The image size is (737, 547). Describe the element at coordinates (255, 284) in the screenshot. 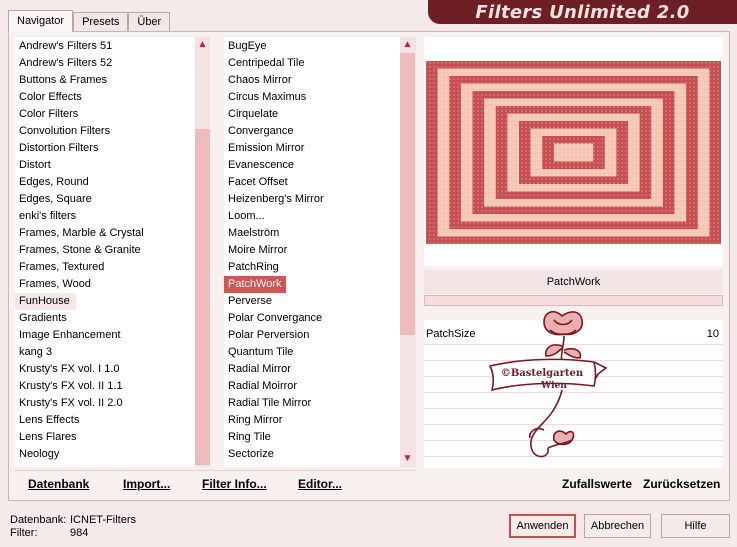

I see `filter-list-item: PatchWork` at that location.